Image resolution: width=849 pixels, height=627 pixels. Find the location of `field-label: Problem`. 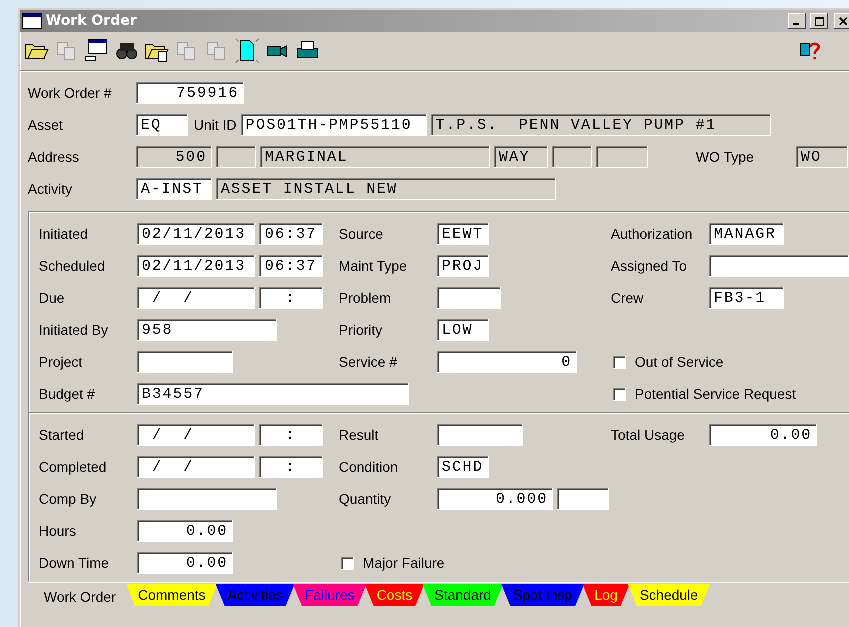

field-label: Problem is located at coordinates (365, 298).